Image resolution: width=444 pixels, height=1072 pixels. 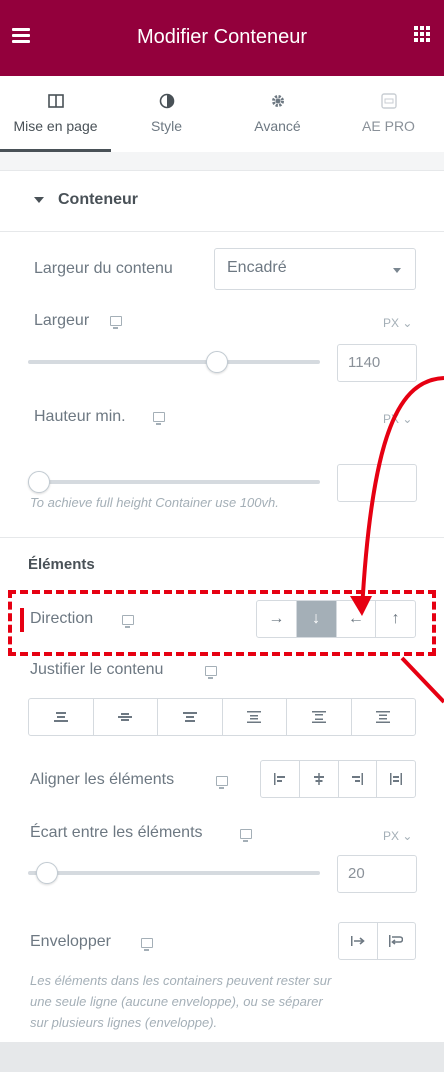 What do you see at coordinates (277, 114) in the screenshot?
I see `tab-advanced: Avancé` at bounding box center [277, 114].